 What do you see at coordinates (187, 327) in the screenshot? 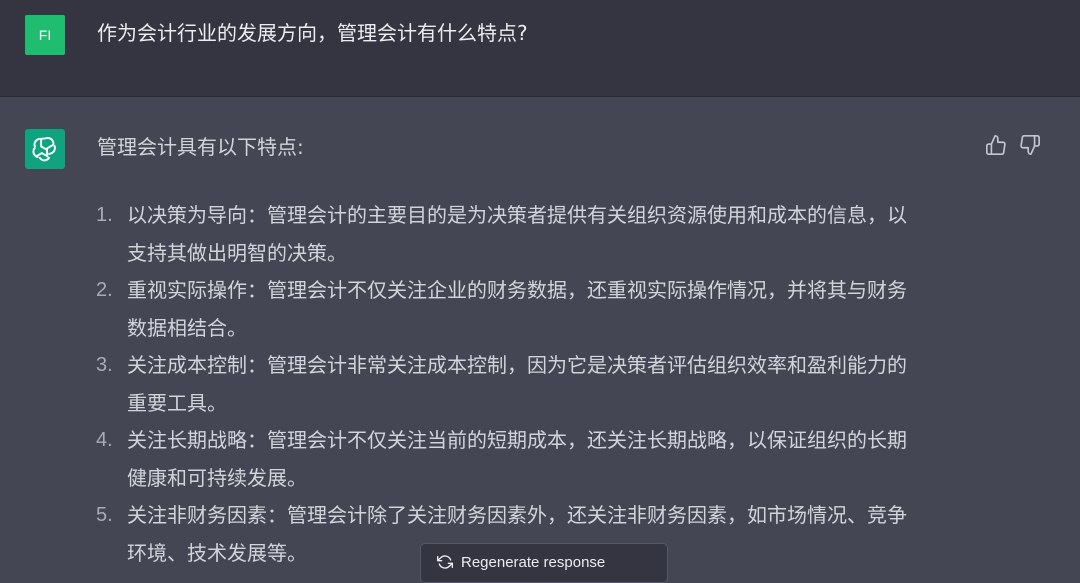
I see `list-item-text-continued: 数据相结合。` at bounding box center [187, 327].